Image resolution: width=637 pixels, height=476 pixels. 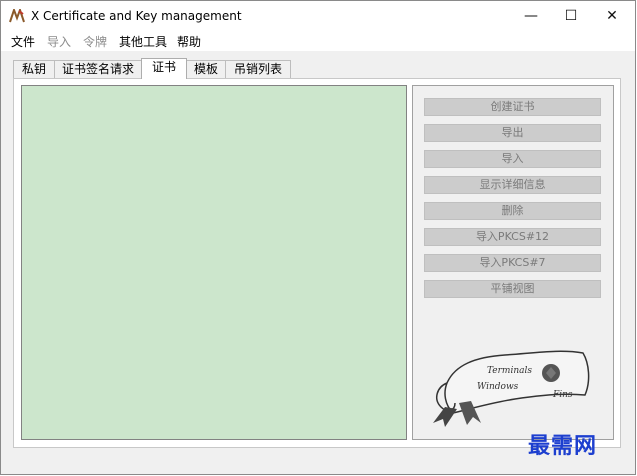 I want to click on maximize-button: ☐, so click(x=571, y=16).